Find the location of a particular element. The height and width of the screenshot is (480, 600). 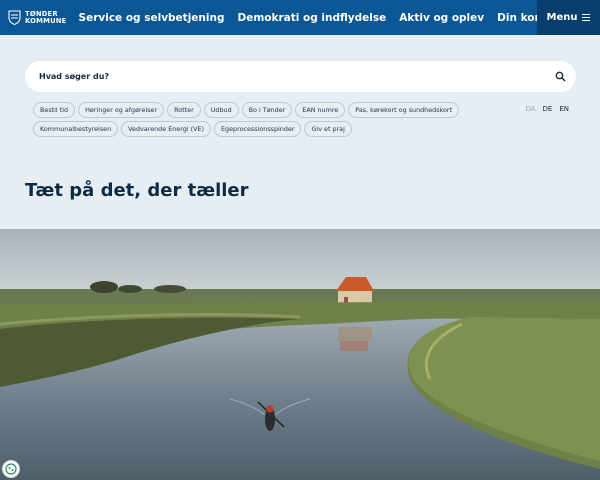

language-switcher: DA DE EN is located at coordinates (543, 109).